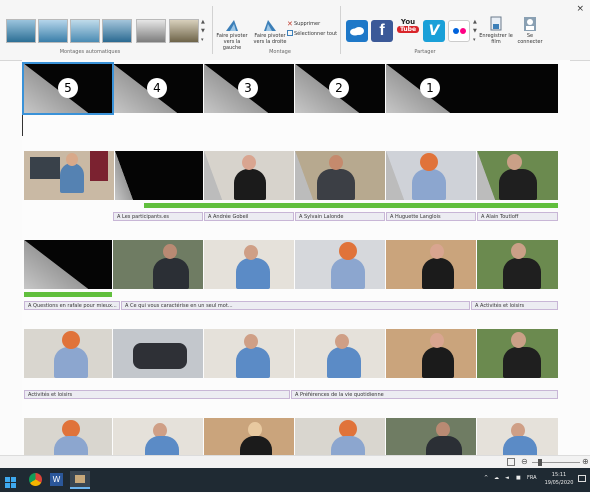 This screenshot has width=590, height=493. I want to click on clock-date: 19/05/2020, so click(559, 483).